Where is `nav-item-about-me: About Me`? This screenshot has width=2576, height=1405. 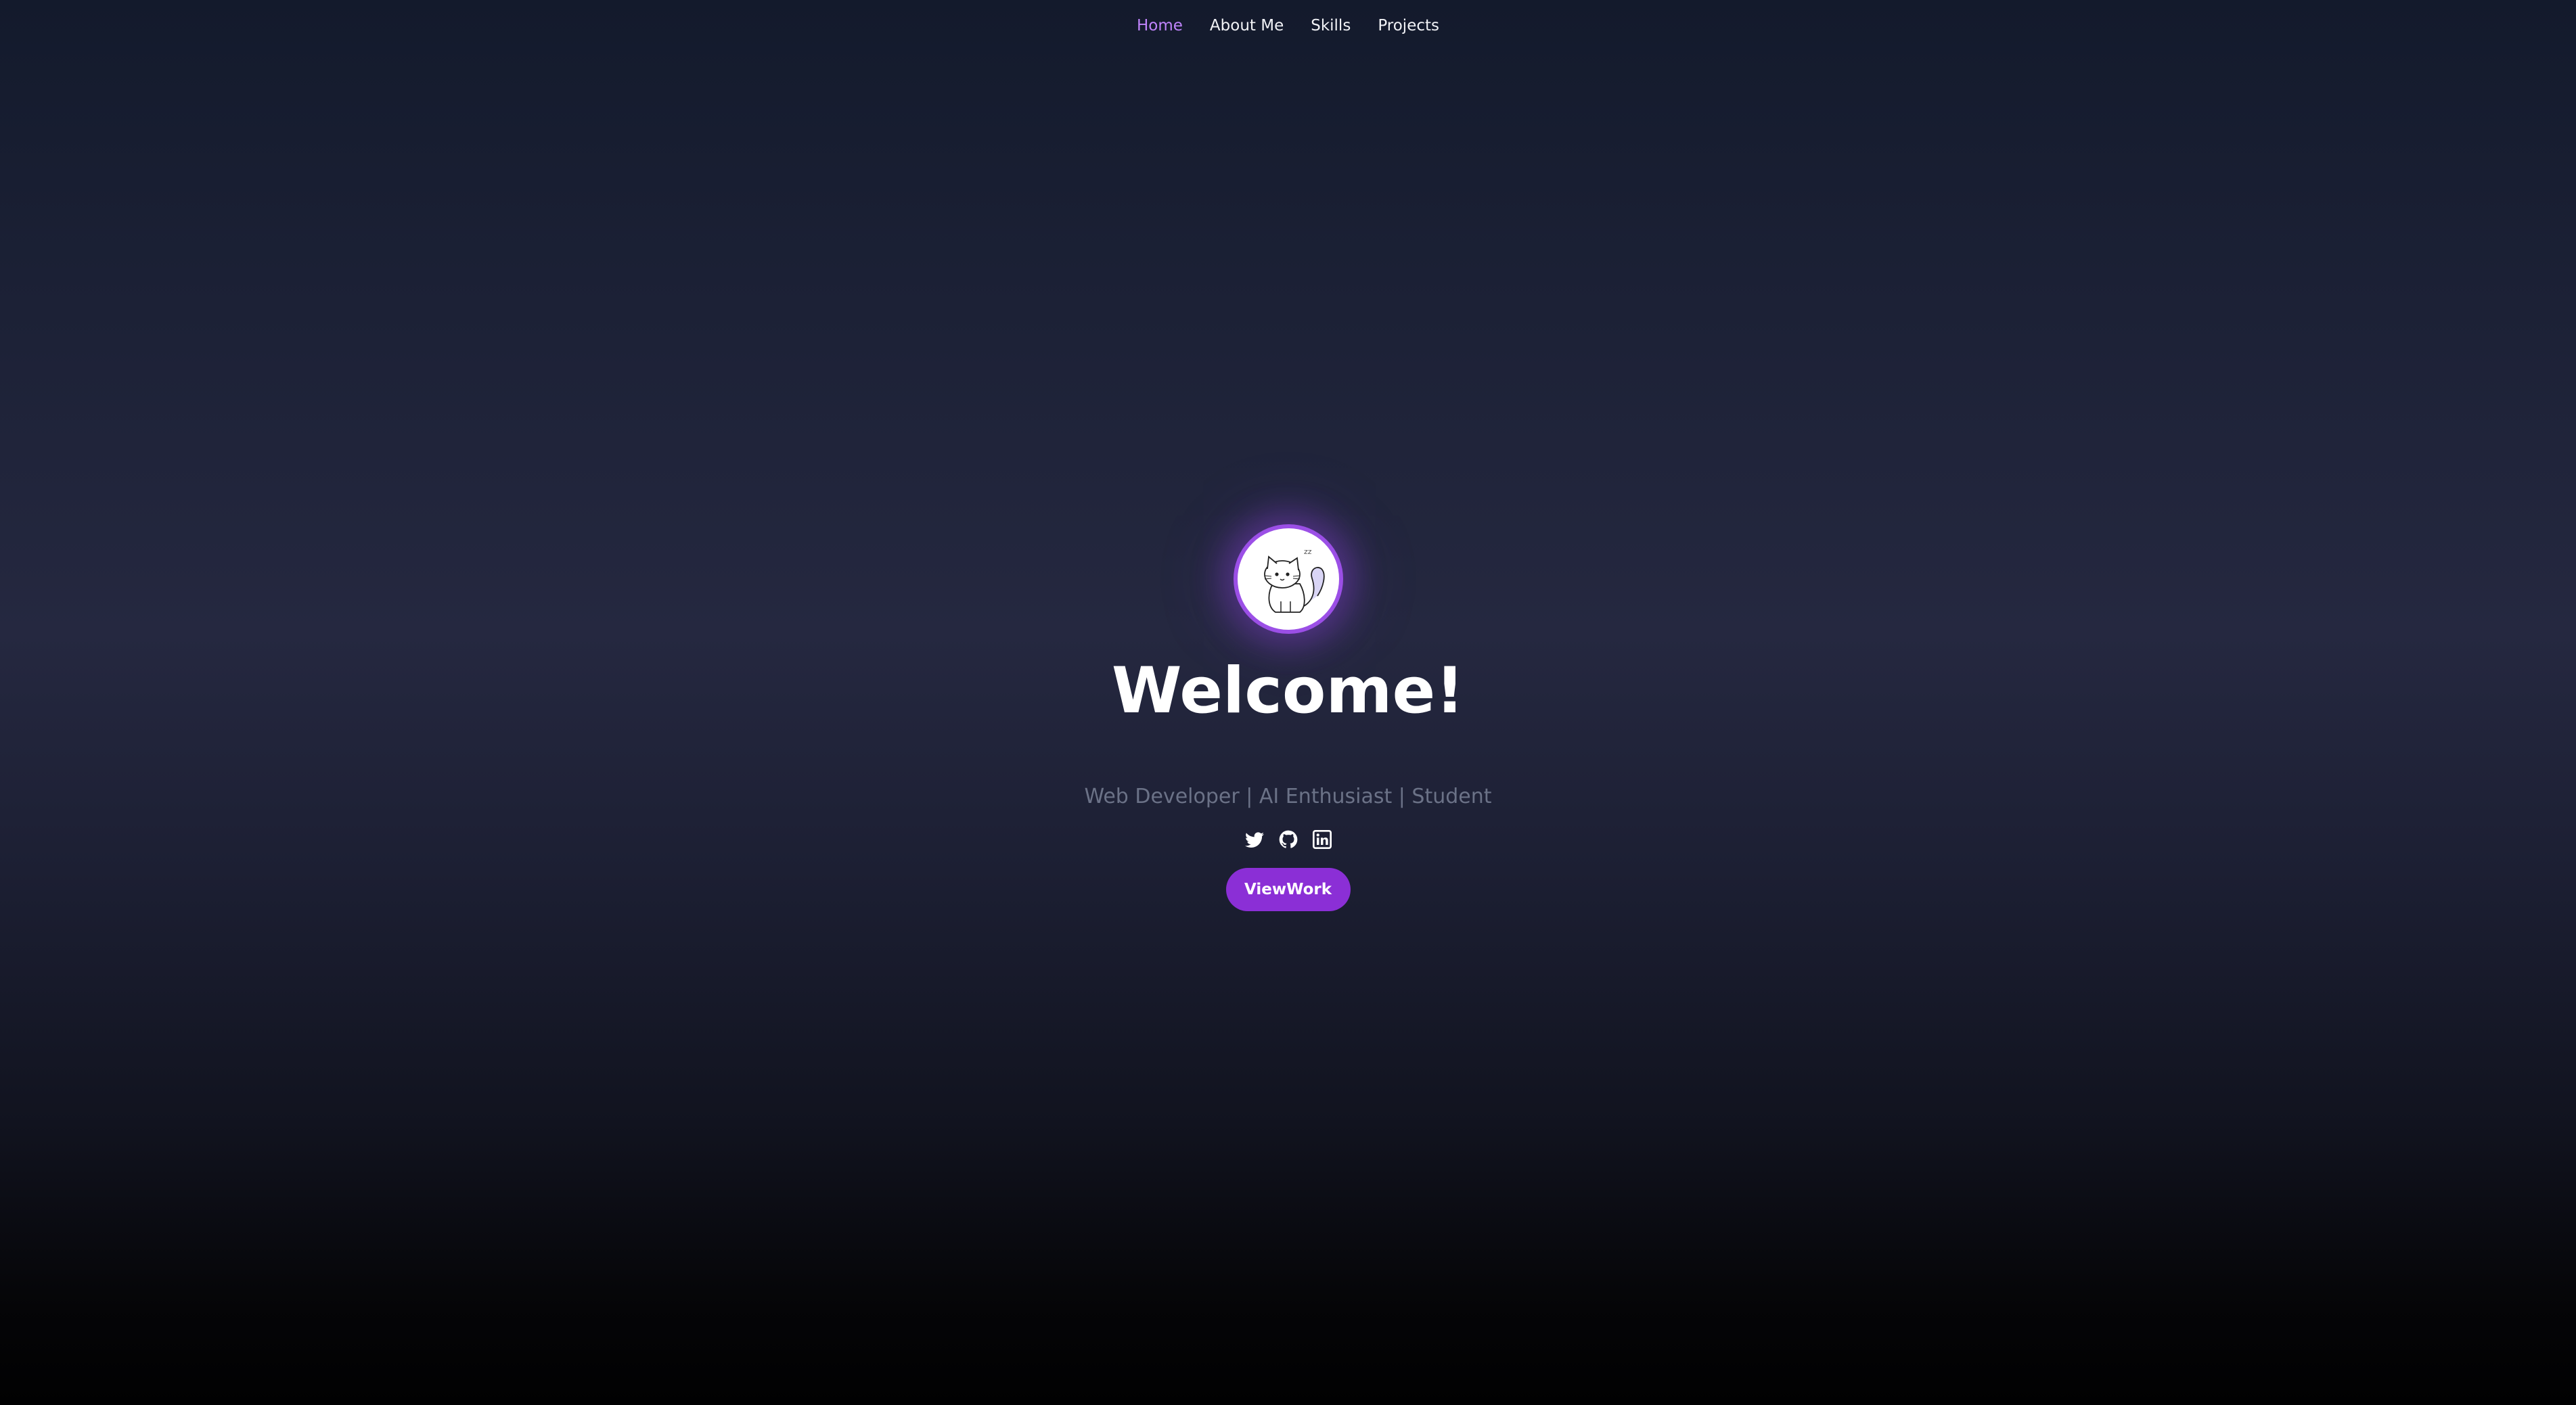 nav-item-about-me: About Me is located at coordinates (1247, 26).